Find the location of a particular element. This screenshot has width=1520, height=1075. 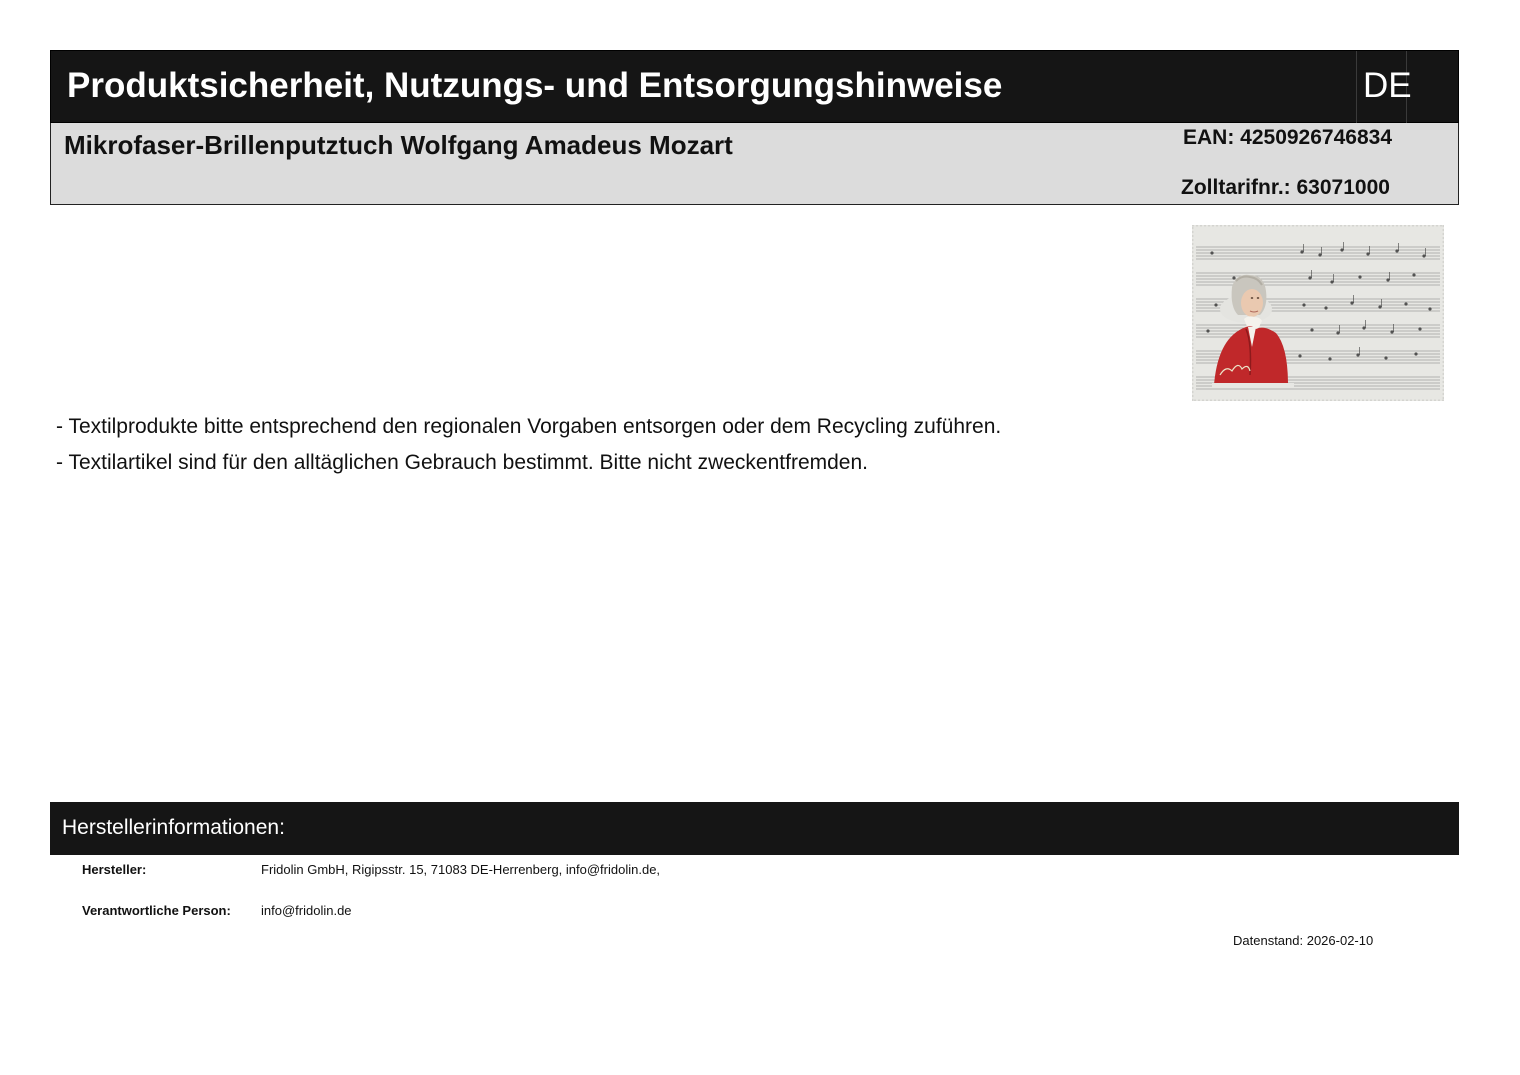

customs-tariff-number: Zolltarifnr.: 63071000 is located at coordinates (1285, 187).